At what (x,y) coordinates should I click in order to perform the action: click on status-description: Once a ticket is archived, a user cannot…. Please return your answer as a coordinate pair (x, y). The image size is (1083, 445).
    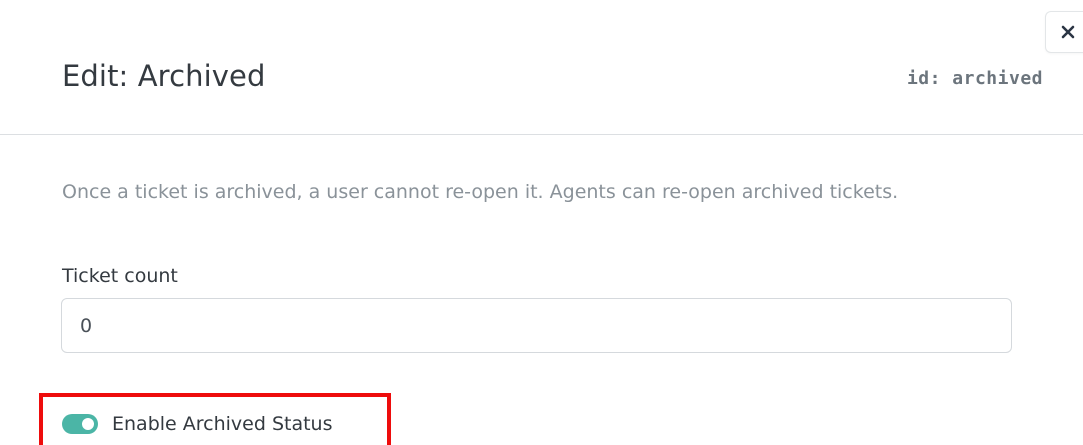
    Looking at the image, I should click on (480, 192).